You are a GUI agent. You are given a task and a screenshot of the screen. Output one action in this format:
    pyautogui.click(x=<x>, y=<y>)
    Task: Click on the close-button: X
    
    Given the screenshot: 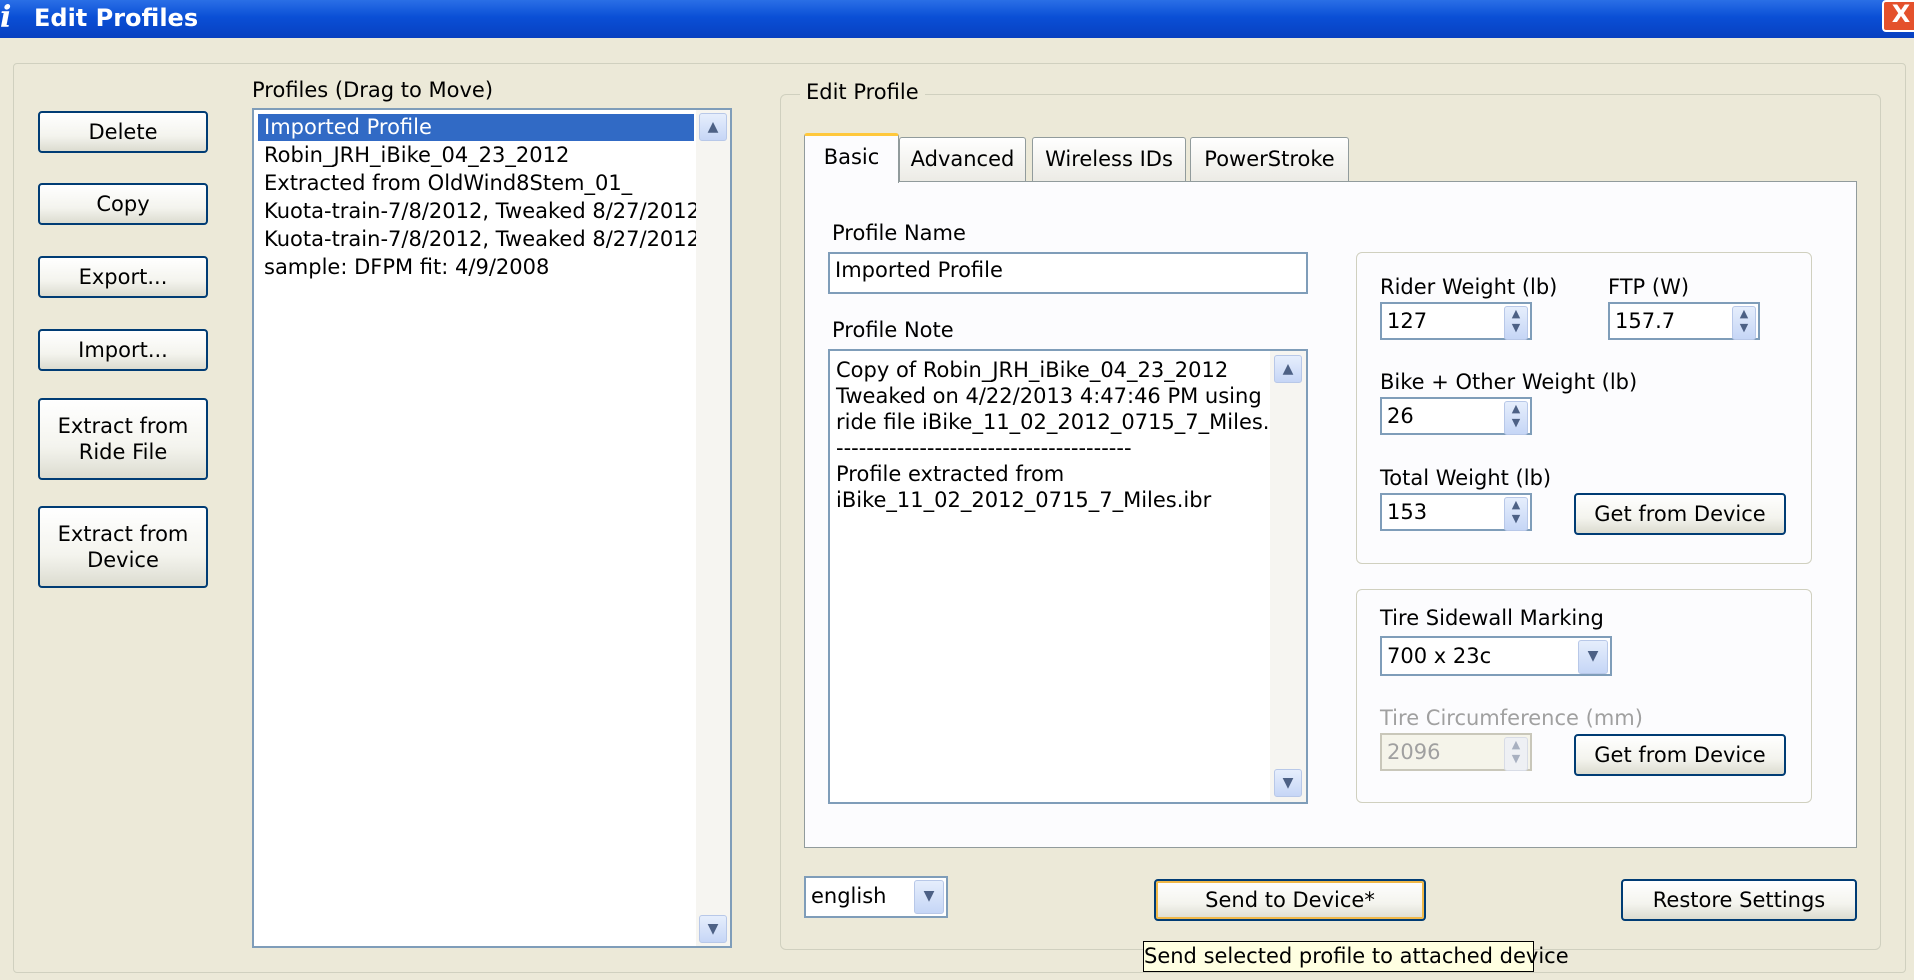 What is the action you would take?
    pyautogui.click(x=1898, y=16)
    